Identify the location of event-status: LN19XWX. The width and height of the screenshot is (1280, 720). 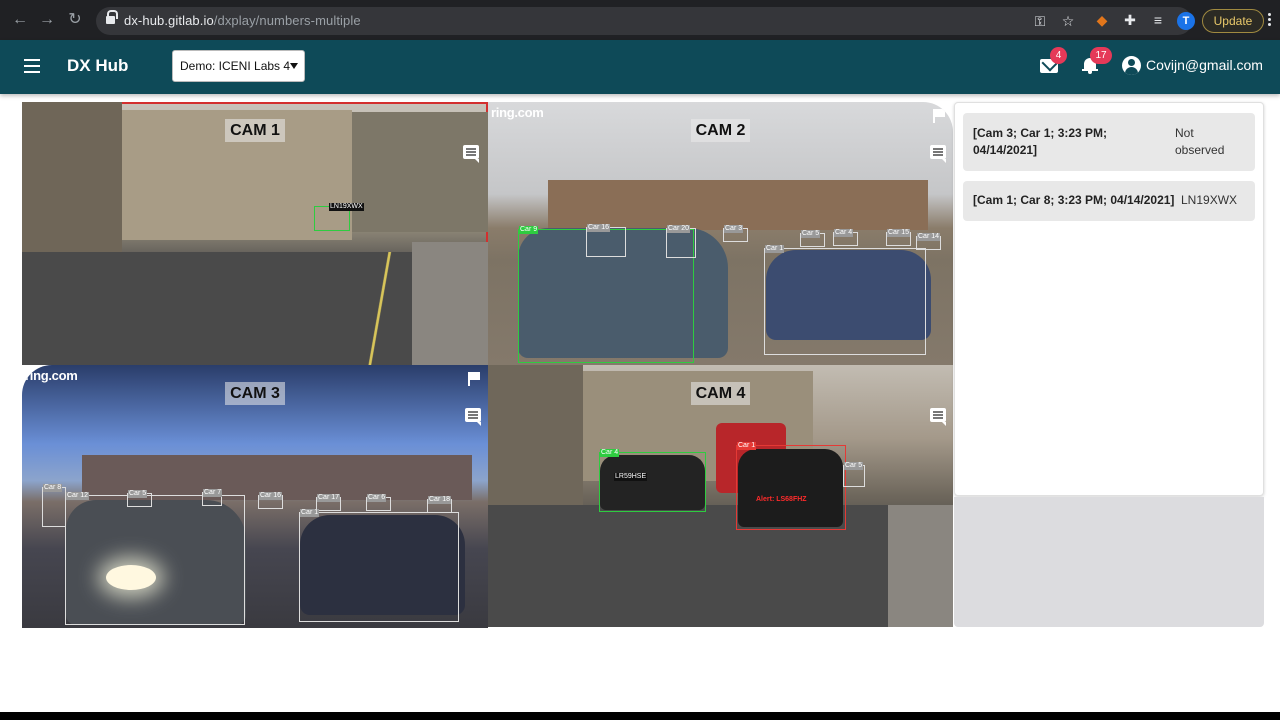
(1209, 200).